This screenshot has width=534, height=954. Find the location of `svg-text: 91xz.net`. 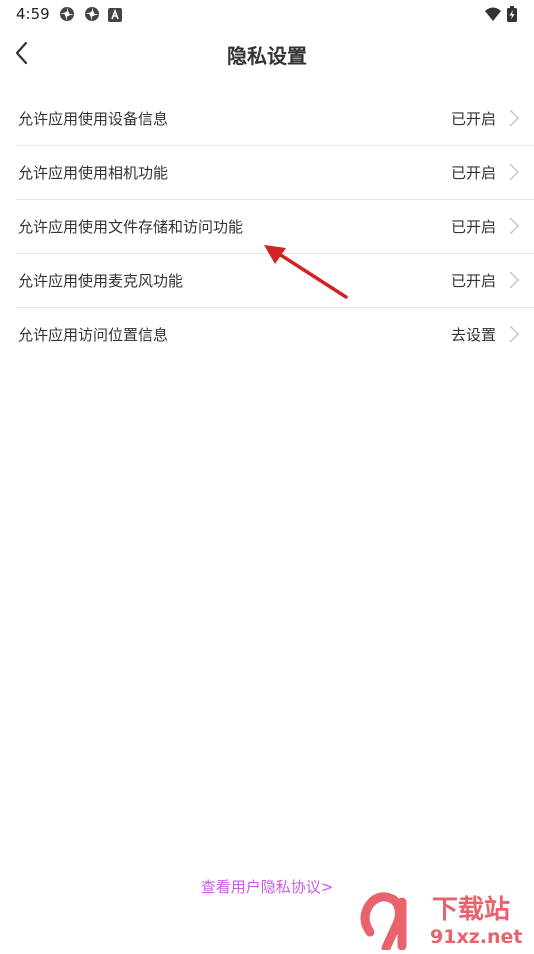

svg-text: 91xz.net is located at coordinates (476, 937).